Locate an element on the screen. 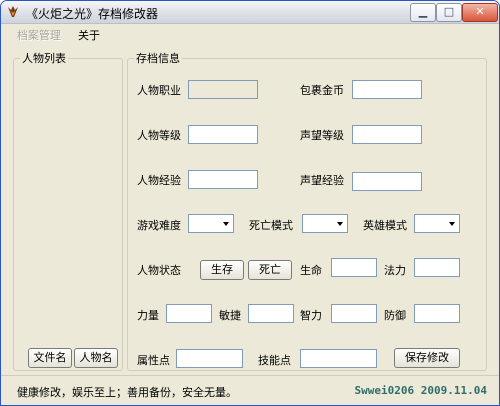 Image resolution: width=500 pixels, height=406 pixels. character-list is located at coordinates (67, 205).